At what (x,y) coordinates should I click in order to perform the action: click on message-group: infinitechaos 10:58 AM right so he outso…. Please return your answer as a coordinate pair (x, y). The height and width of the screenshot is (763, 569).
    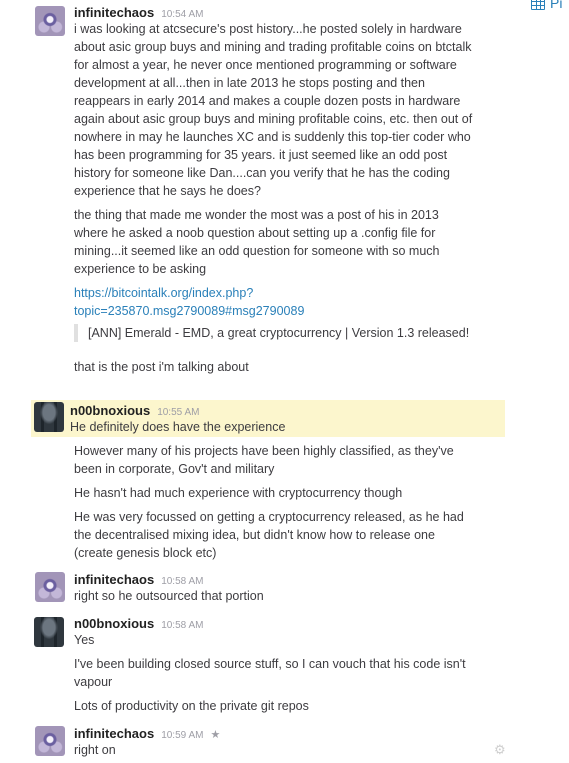
    Looking at the image, I should click on (252, 591).